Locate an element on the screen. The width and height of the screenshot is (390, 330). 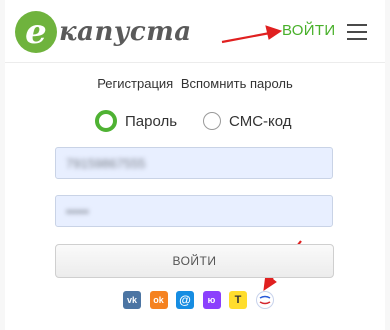
odnoklassniki-icon: ok is located at coordinates (158, 300).